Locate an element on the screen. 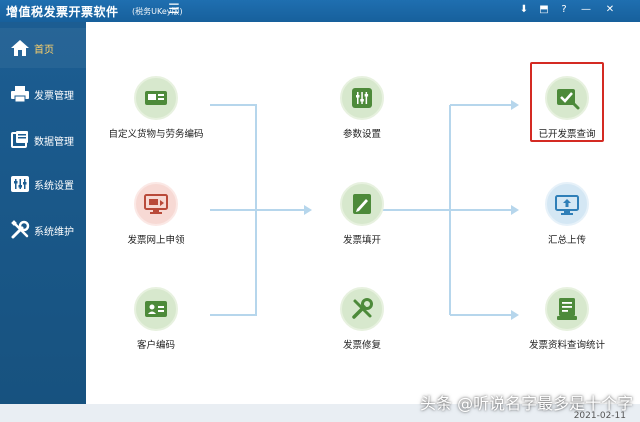 The height and width of the screenshot is (422, 640). node-label: 已开发票查询 is located at coordinates (567, 134).